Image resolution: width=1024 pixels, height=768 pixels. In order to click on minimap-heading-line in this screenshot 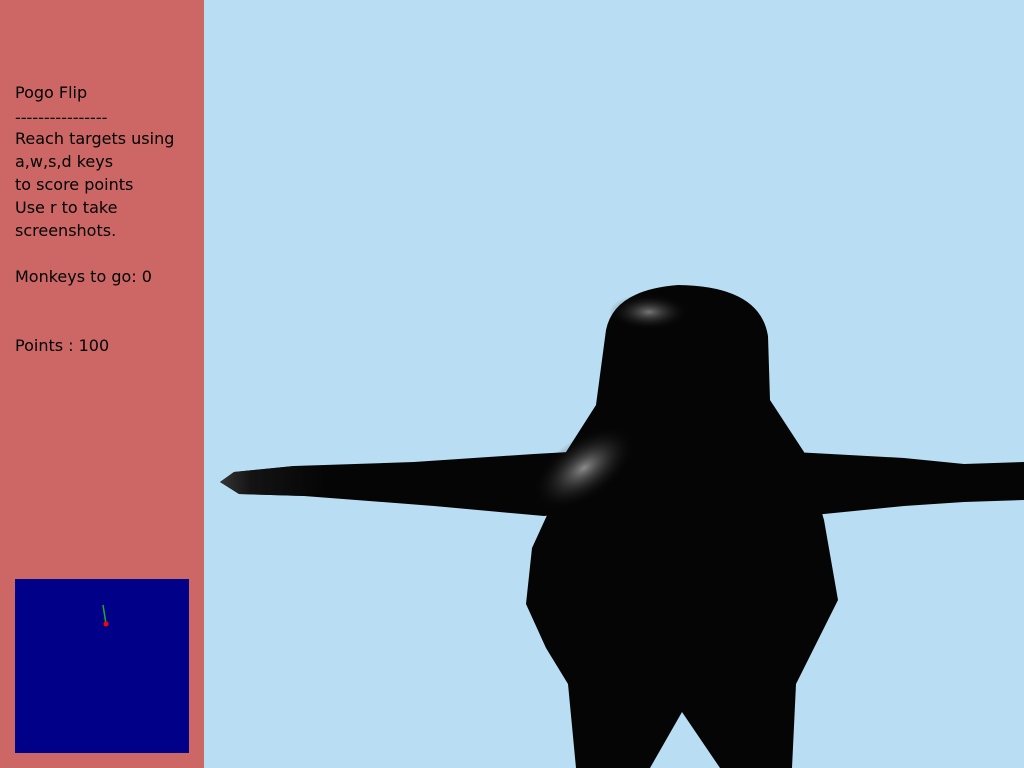, I will do `click(104, 614)`.